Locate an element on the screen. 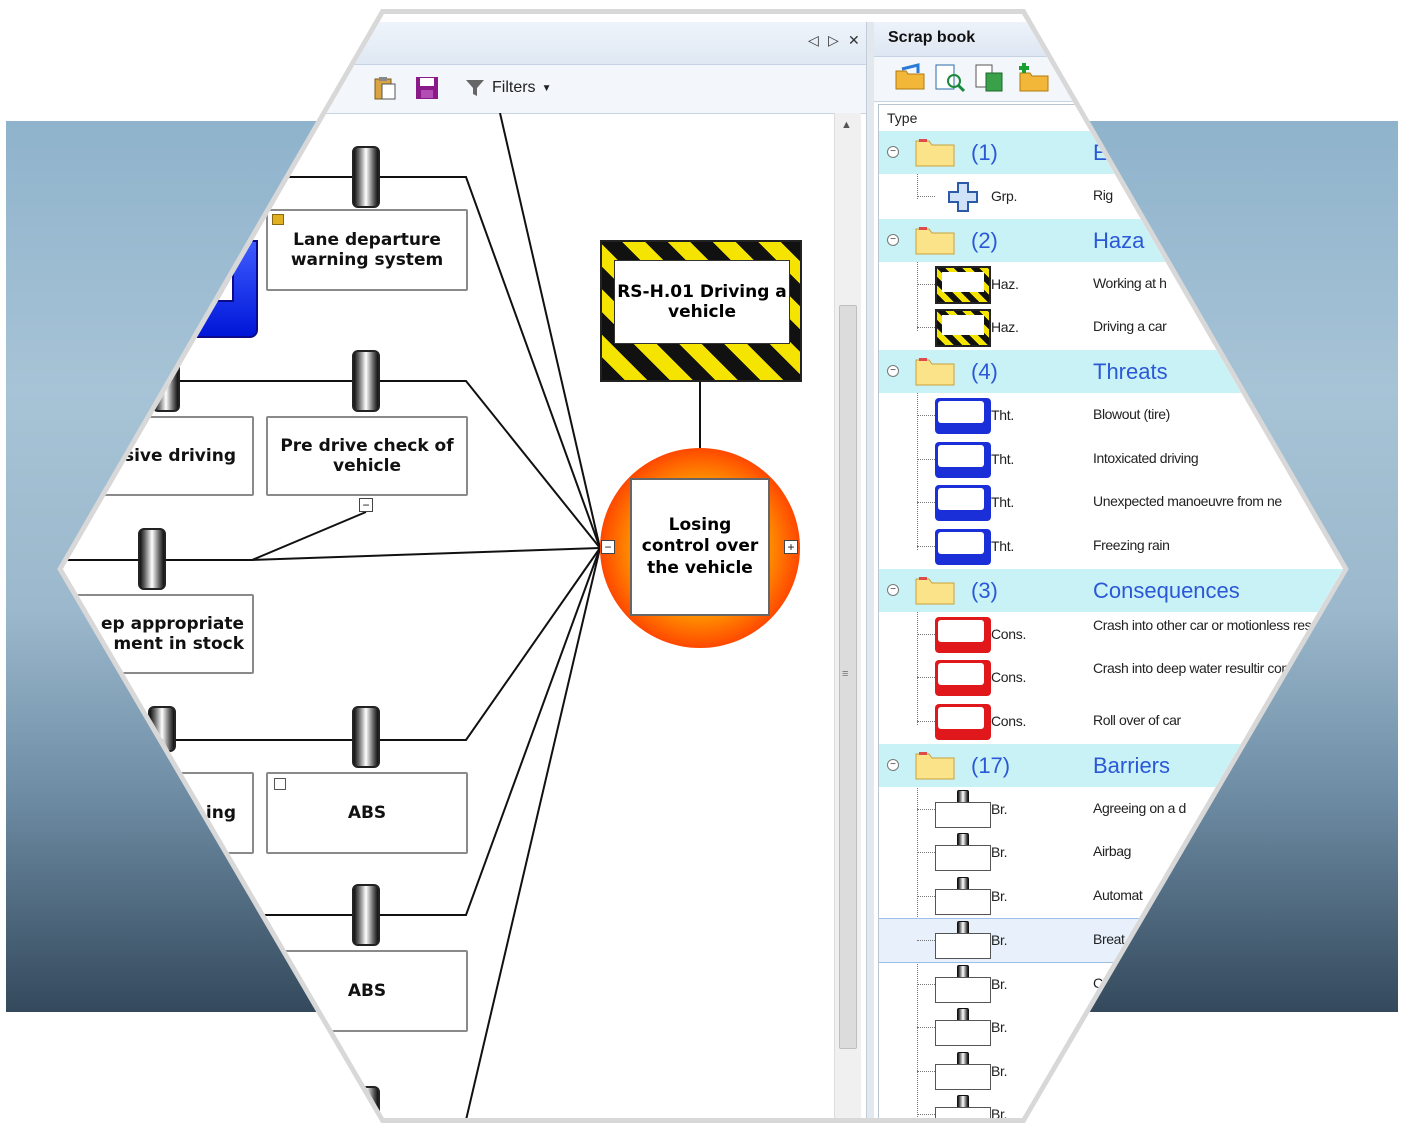 The width and height of the screenshot is (1402, 1136). item-description: Breat is located at coordinates (1109, 939).